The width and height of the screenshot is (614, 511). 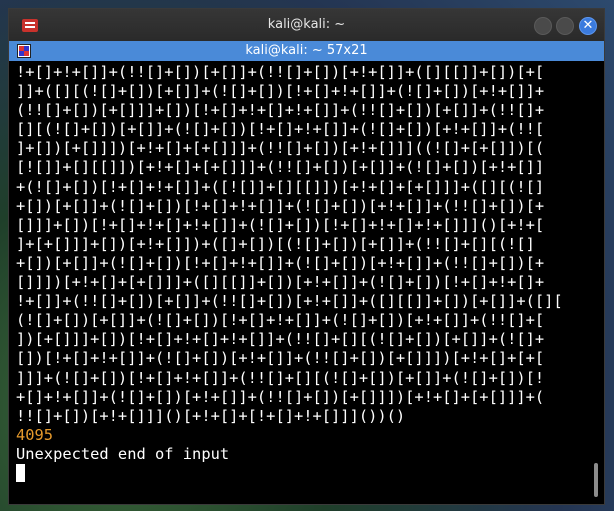 What do you see at coordinates (20, 472) in the screenshot?
I see `text-cursor` at bounding box center [20, 472].